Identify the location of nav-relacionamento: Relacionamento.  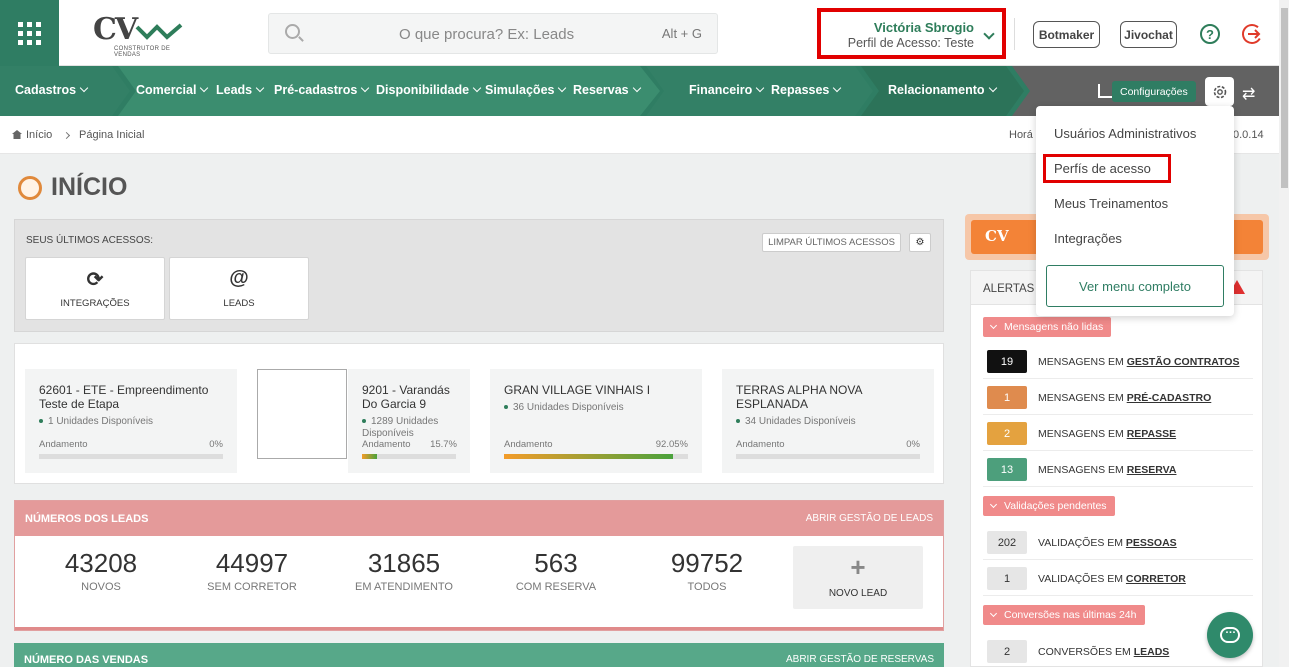
(942, 90).